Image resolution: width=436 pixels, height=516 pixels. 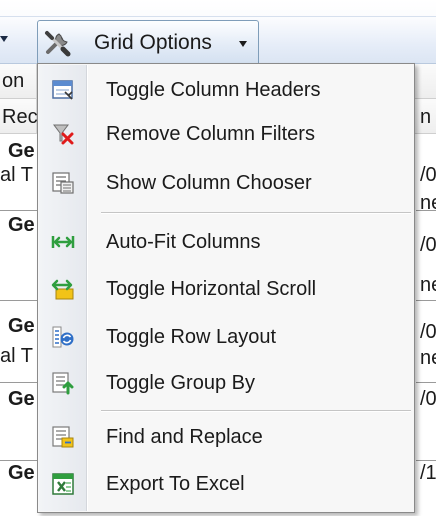 What do you see at coordinates (63, 484) in the screenshot?
I see `export-to-excel-icon` at bounding box center [63, 484].